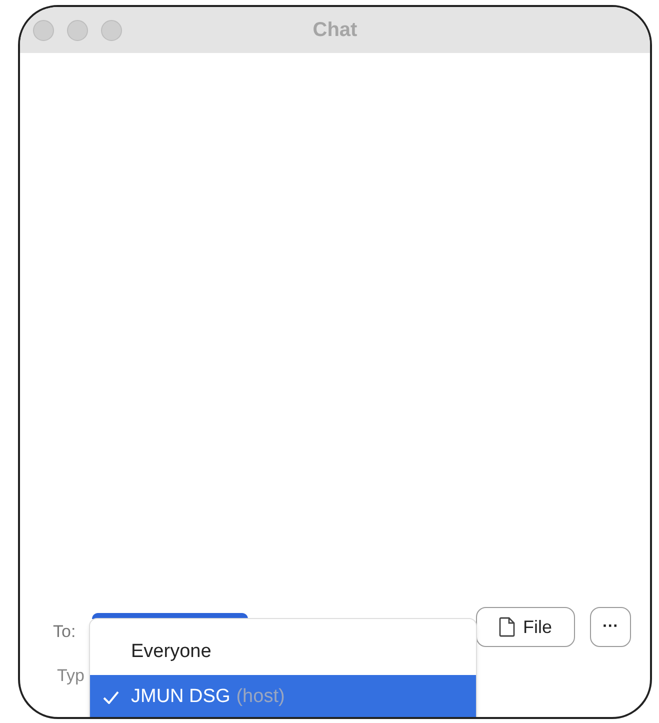  What do you see at coordinates (110, 697) in the screenshot?
I see `checkmark-icon` at bounding box center [110, 697].